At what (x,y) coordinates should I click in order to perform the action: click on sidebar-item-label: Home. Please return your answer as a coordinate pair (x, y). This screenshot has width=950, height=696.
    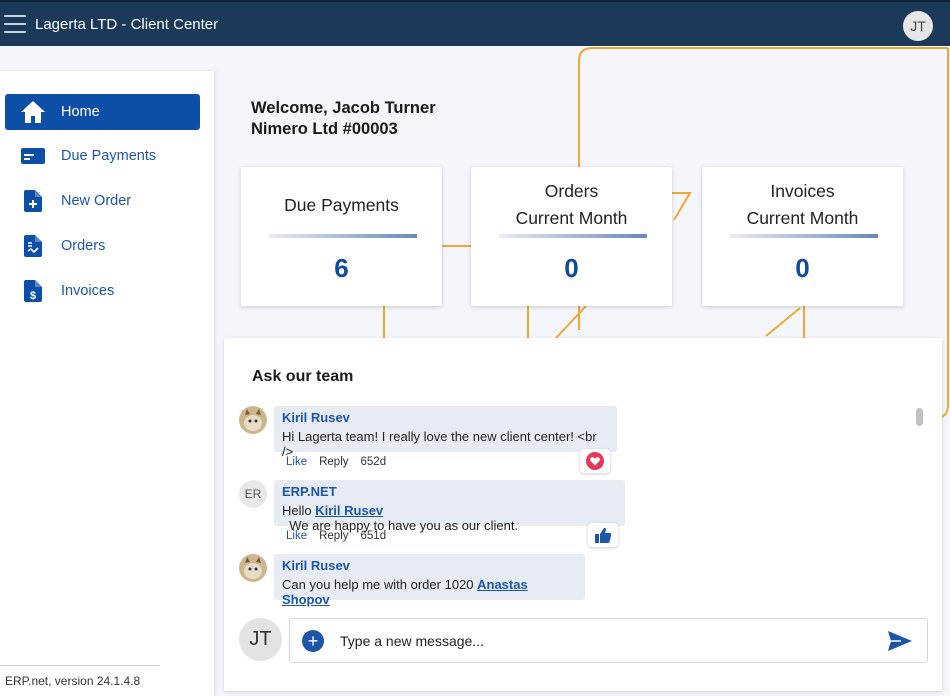
    Looking at the image, I should click on (80, 112).